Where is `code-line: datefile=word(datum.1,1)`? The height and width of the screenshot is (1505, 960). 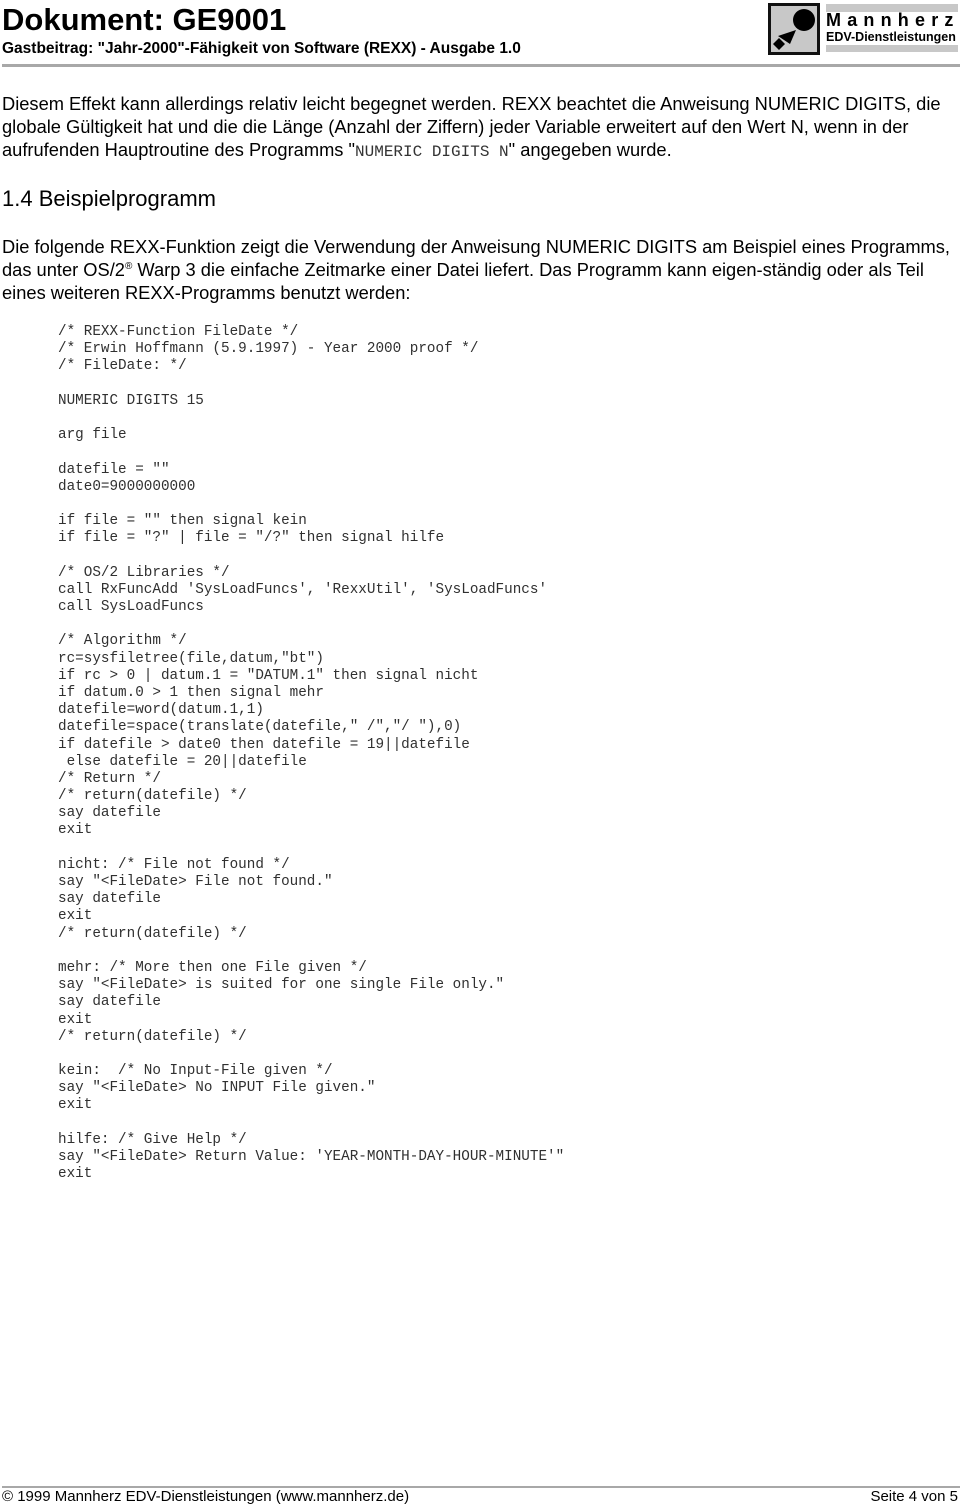 code-line: datefile=word(datum.1,1) is located at coordinates (161, 710).